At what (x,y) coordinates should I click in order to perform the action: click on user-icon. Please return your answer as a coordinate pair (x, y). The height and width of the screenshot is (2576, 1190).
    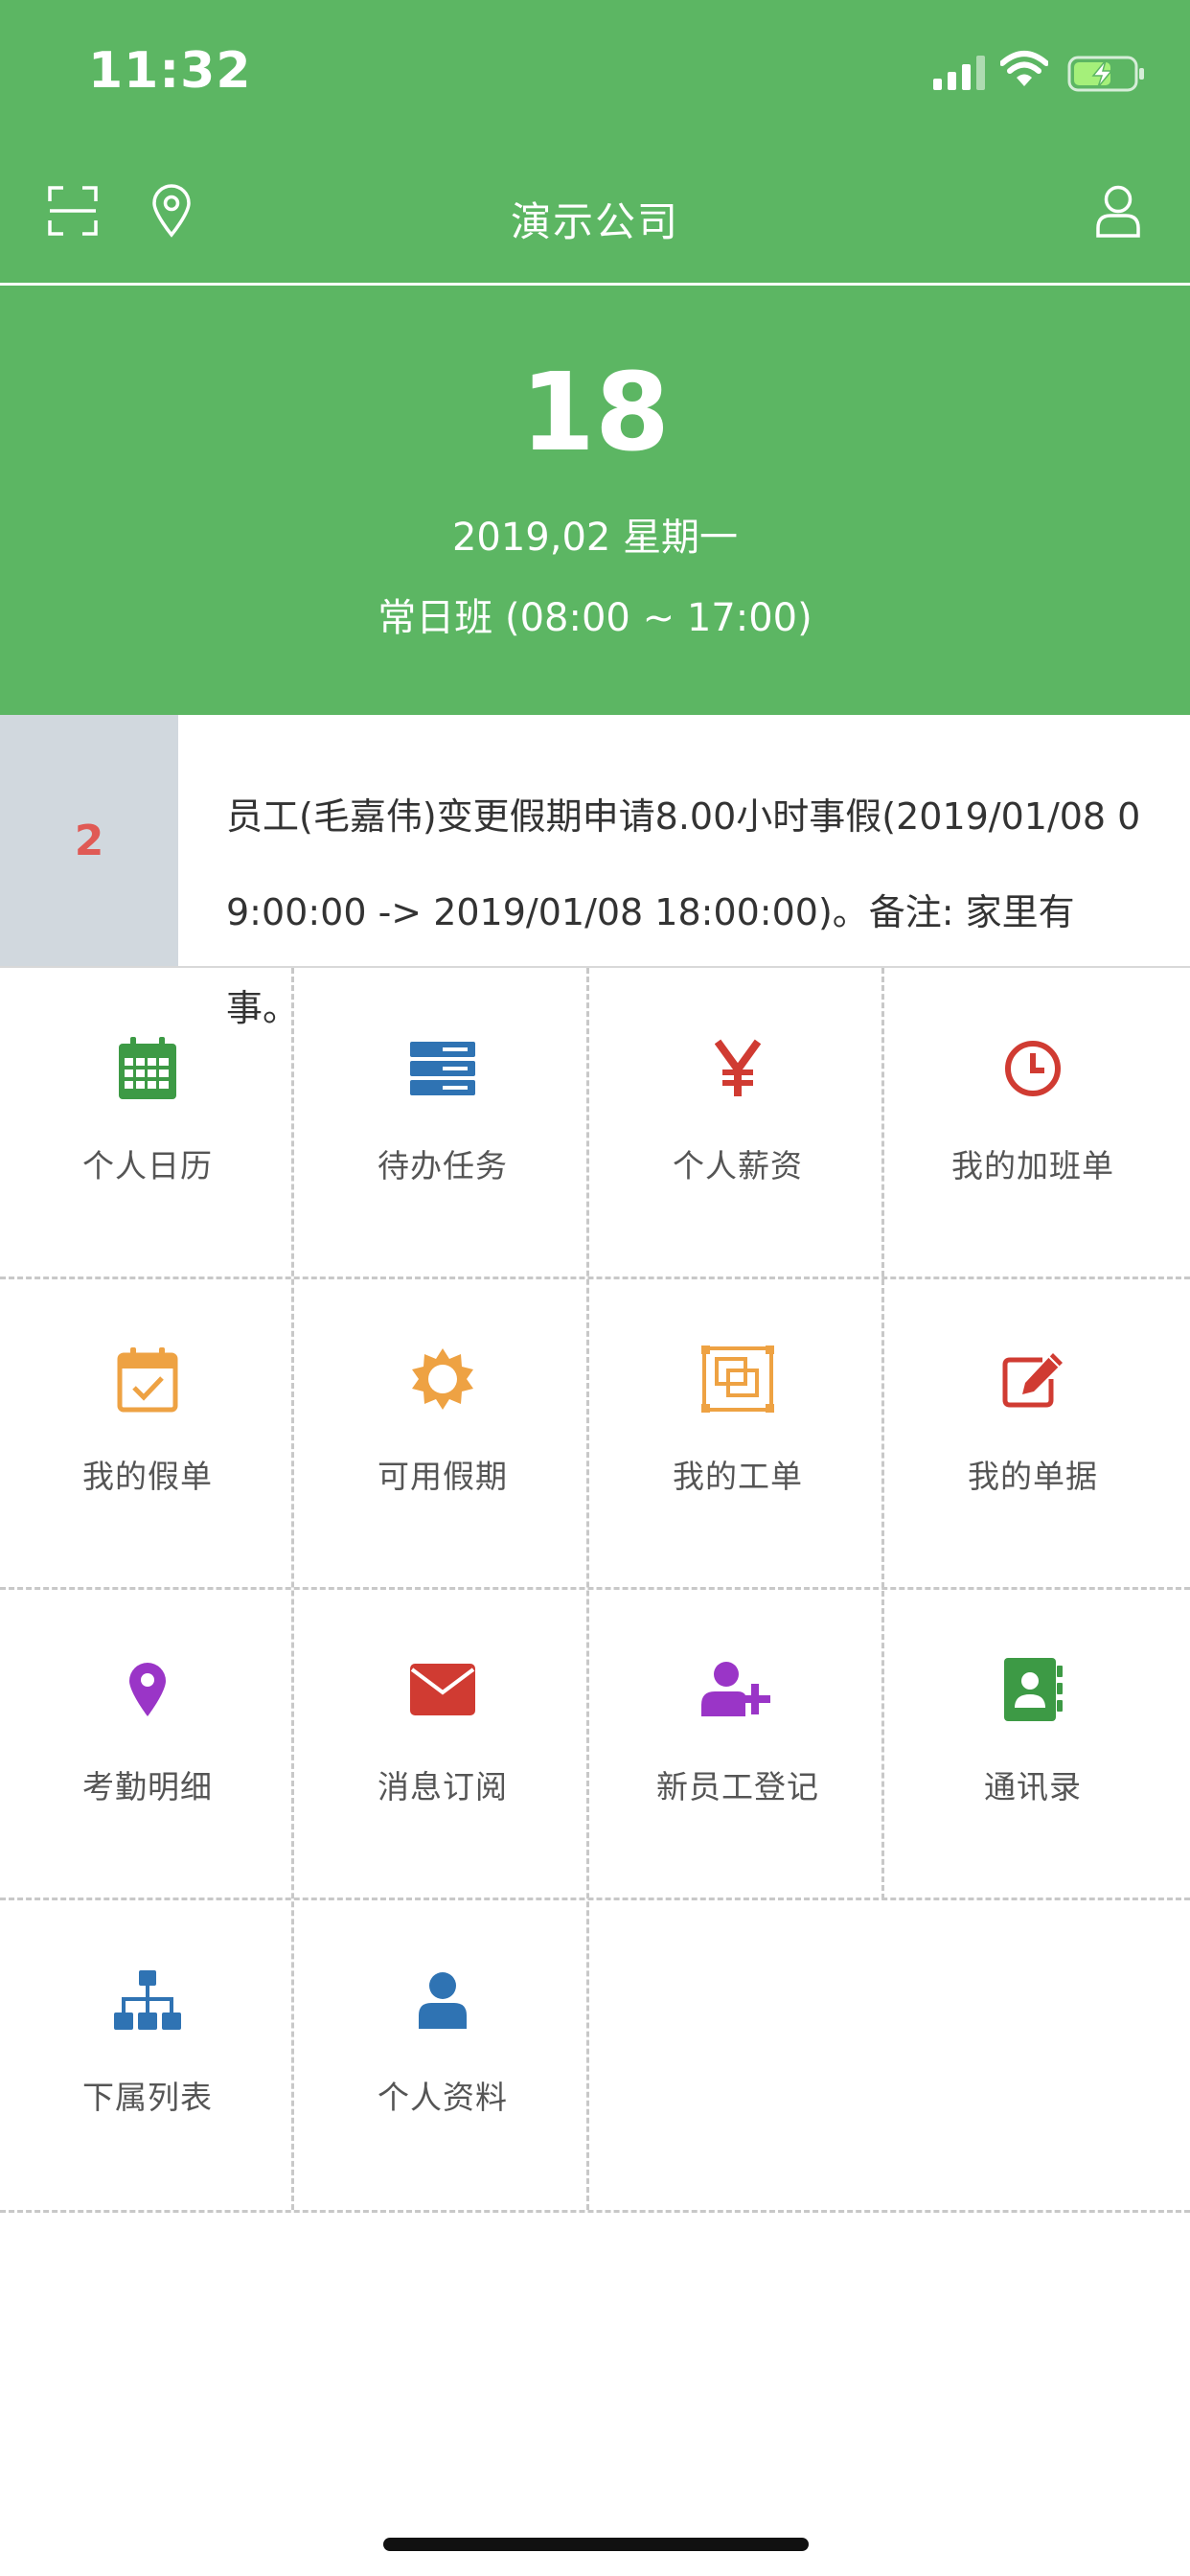
    Looking at the image, I should click on (443, 2000).